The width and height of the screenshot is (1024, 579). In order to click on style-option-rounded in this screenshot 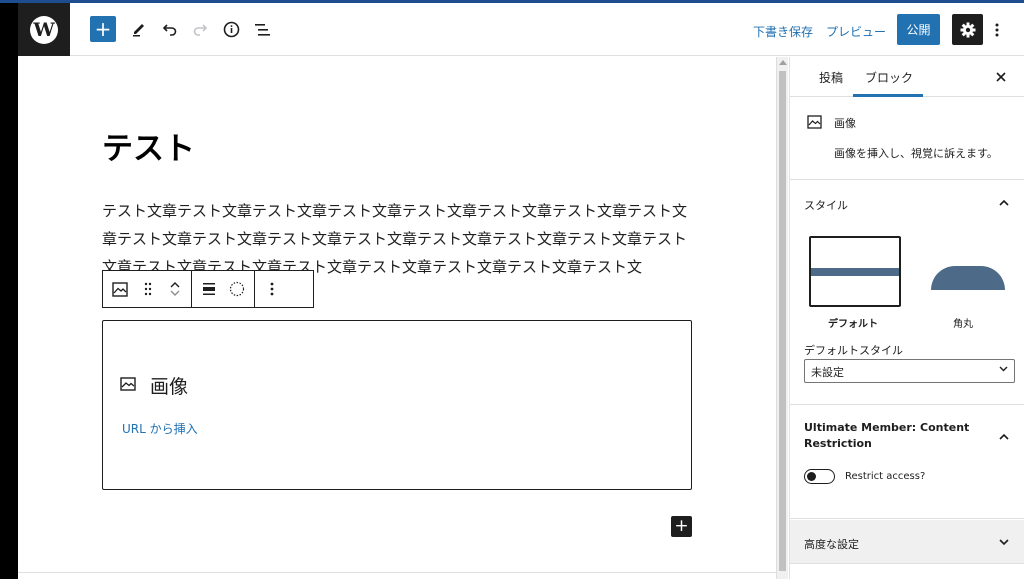, I will do `click(962, 271)`.